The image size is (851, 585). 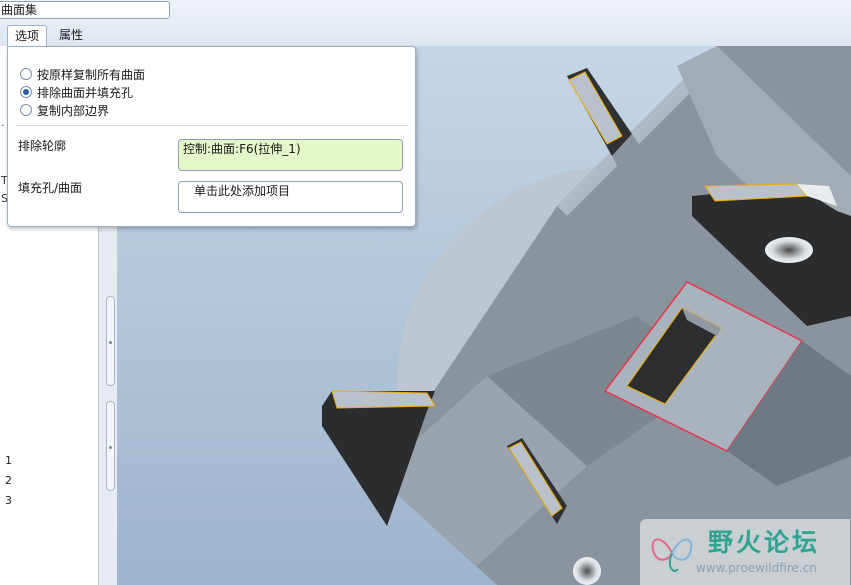 I want to click on radio-copy-all-surfaces: 按原样复制所有曲面, so click(x=82, y=74).